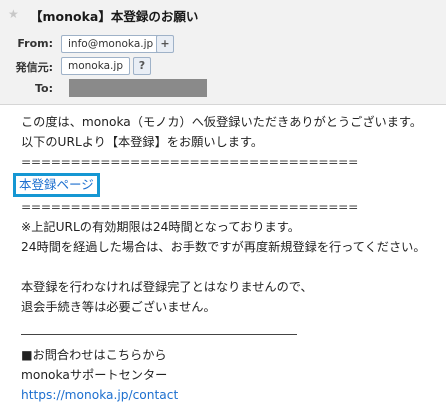  Describe the element at coordinates (111, 44) in the screenshot. I see `from-address-chip: info@monoka.jp` at that location.